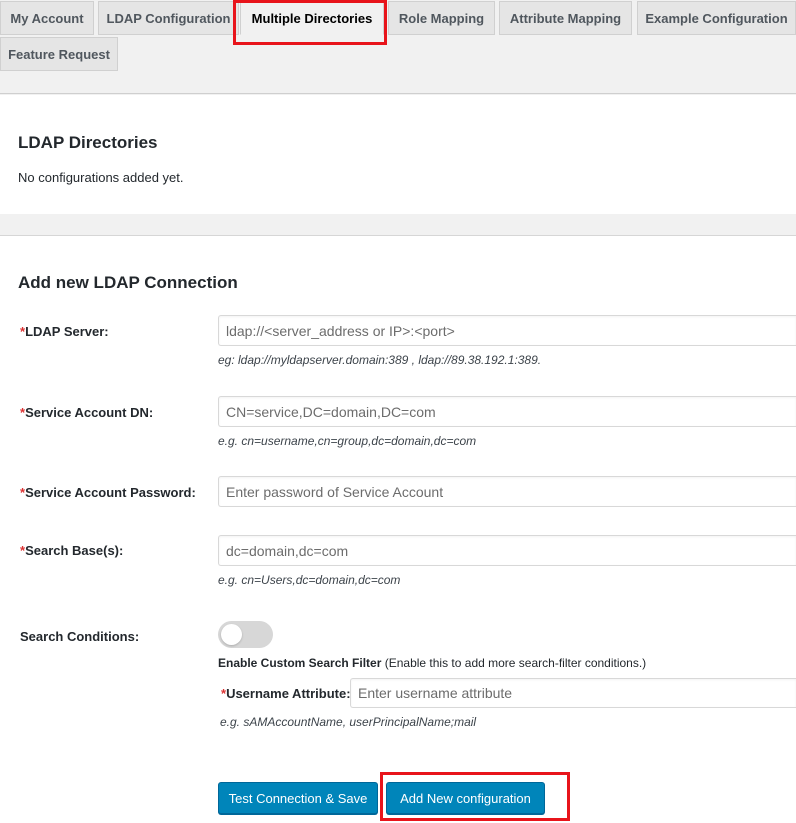 The height and width of the screenshot is (823, 796). Describe the element at coordinates (80, 636) in the screenshot. I see `search-conditions-label: Search Conditions:` at that location.